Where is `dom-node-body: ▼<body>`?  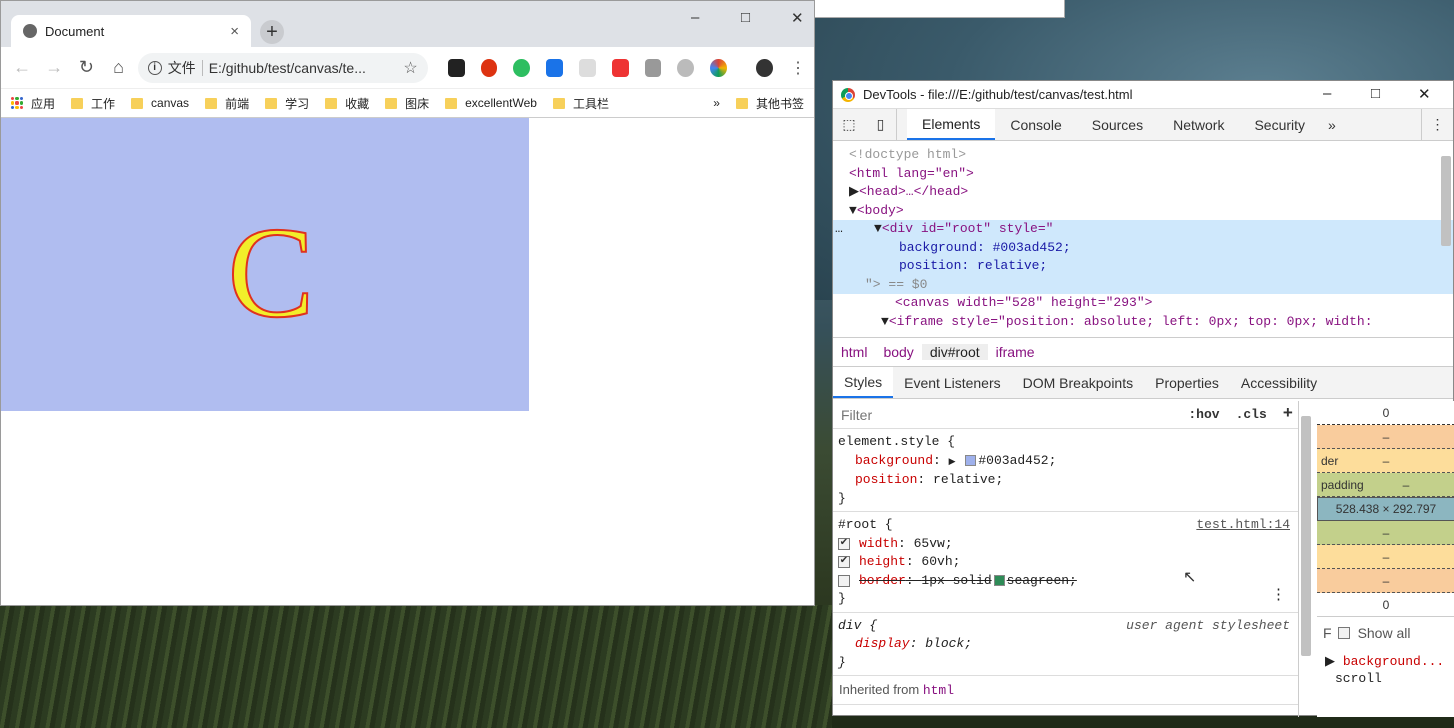 dom-node-body: ▼<body> is located at coordinates (1143, 211).